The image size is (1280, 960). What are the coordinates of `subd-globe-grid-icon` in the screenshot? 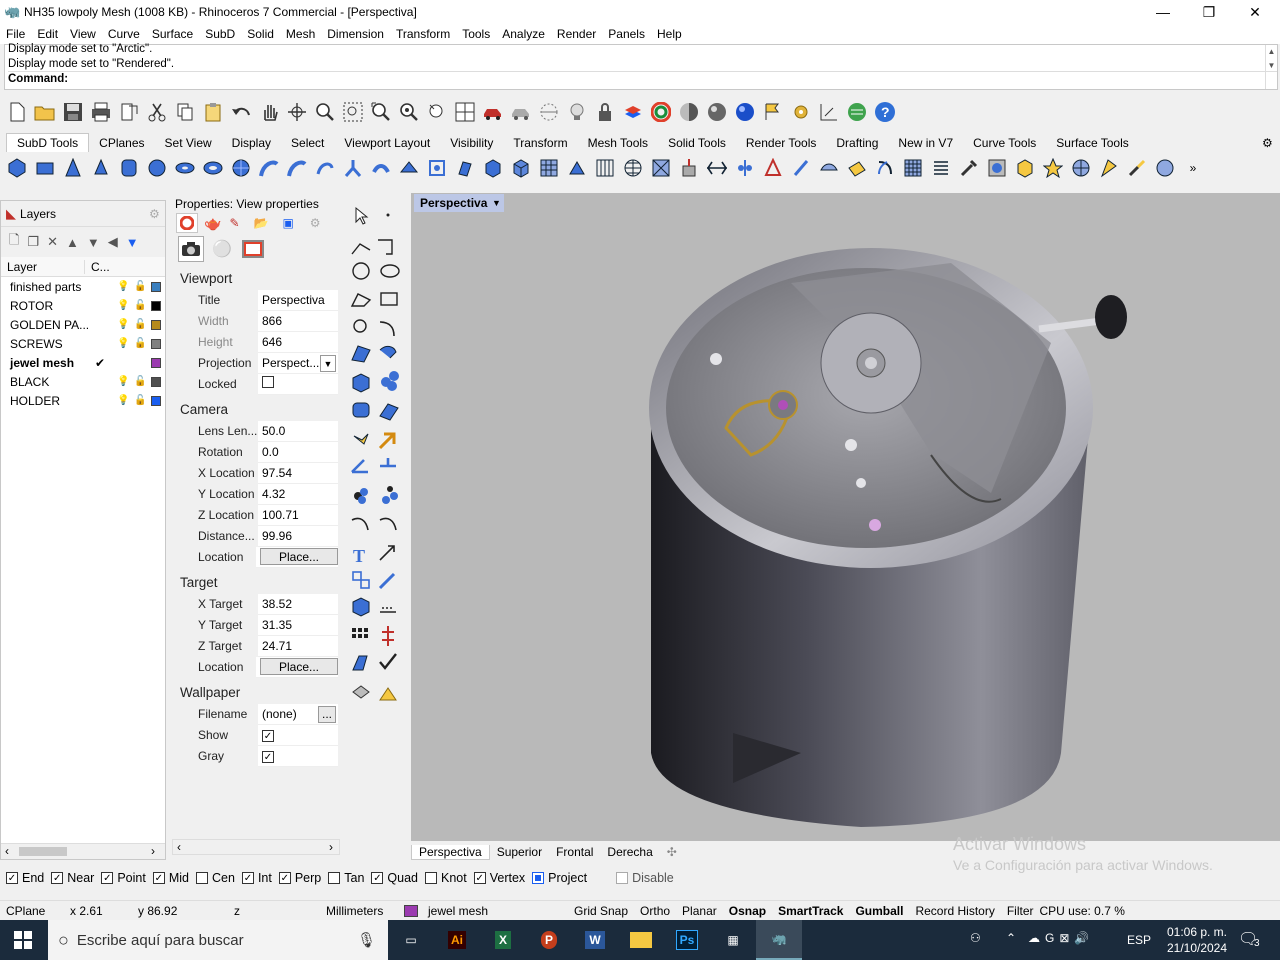 It's located at (1081, 168).